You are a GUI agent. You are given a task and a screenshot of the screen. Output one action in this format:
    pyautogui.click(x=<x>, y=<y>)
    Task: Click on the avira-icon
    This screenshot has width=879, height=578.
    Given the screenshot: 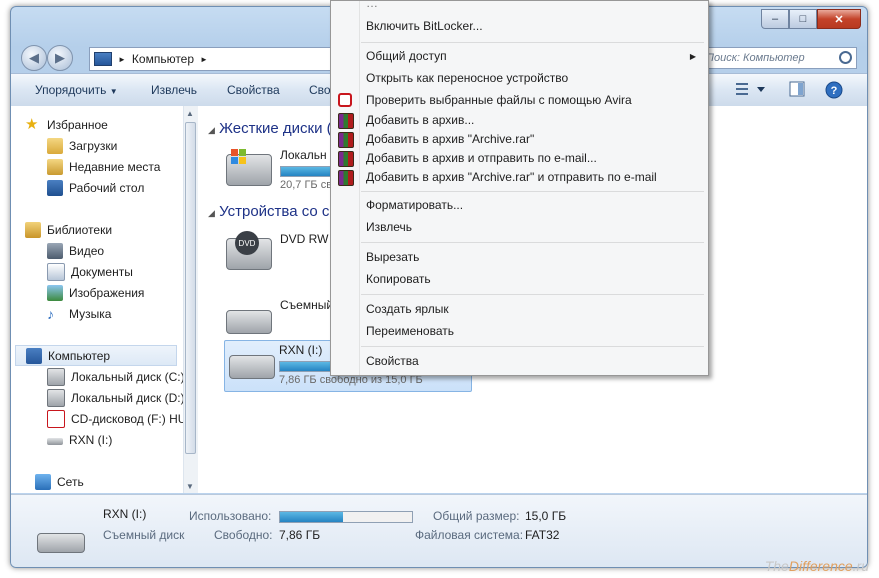 What is the action you would take?
    pyautogui.click(x=345, y=100)
    